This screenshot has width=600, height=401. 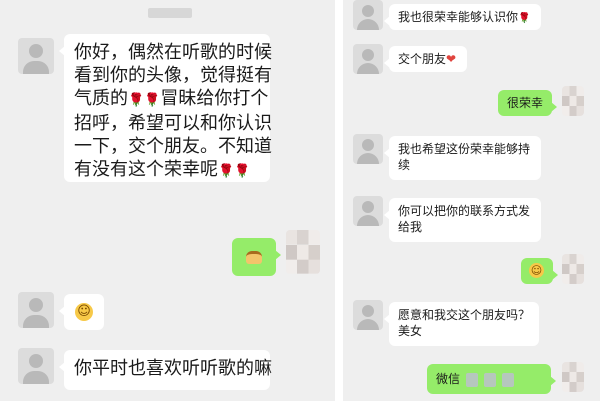 I want to click on message-line: 愿意和我交这个朋友吗？, so click(x=464, y=315).